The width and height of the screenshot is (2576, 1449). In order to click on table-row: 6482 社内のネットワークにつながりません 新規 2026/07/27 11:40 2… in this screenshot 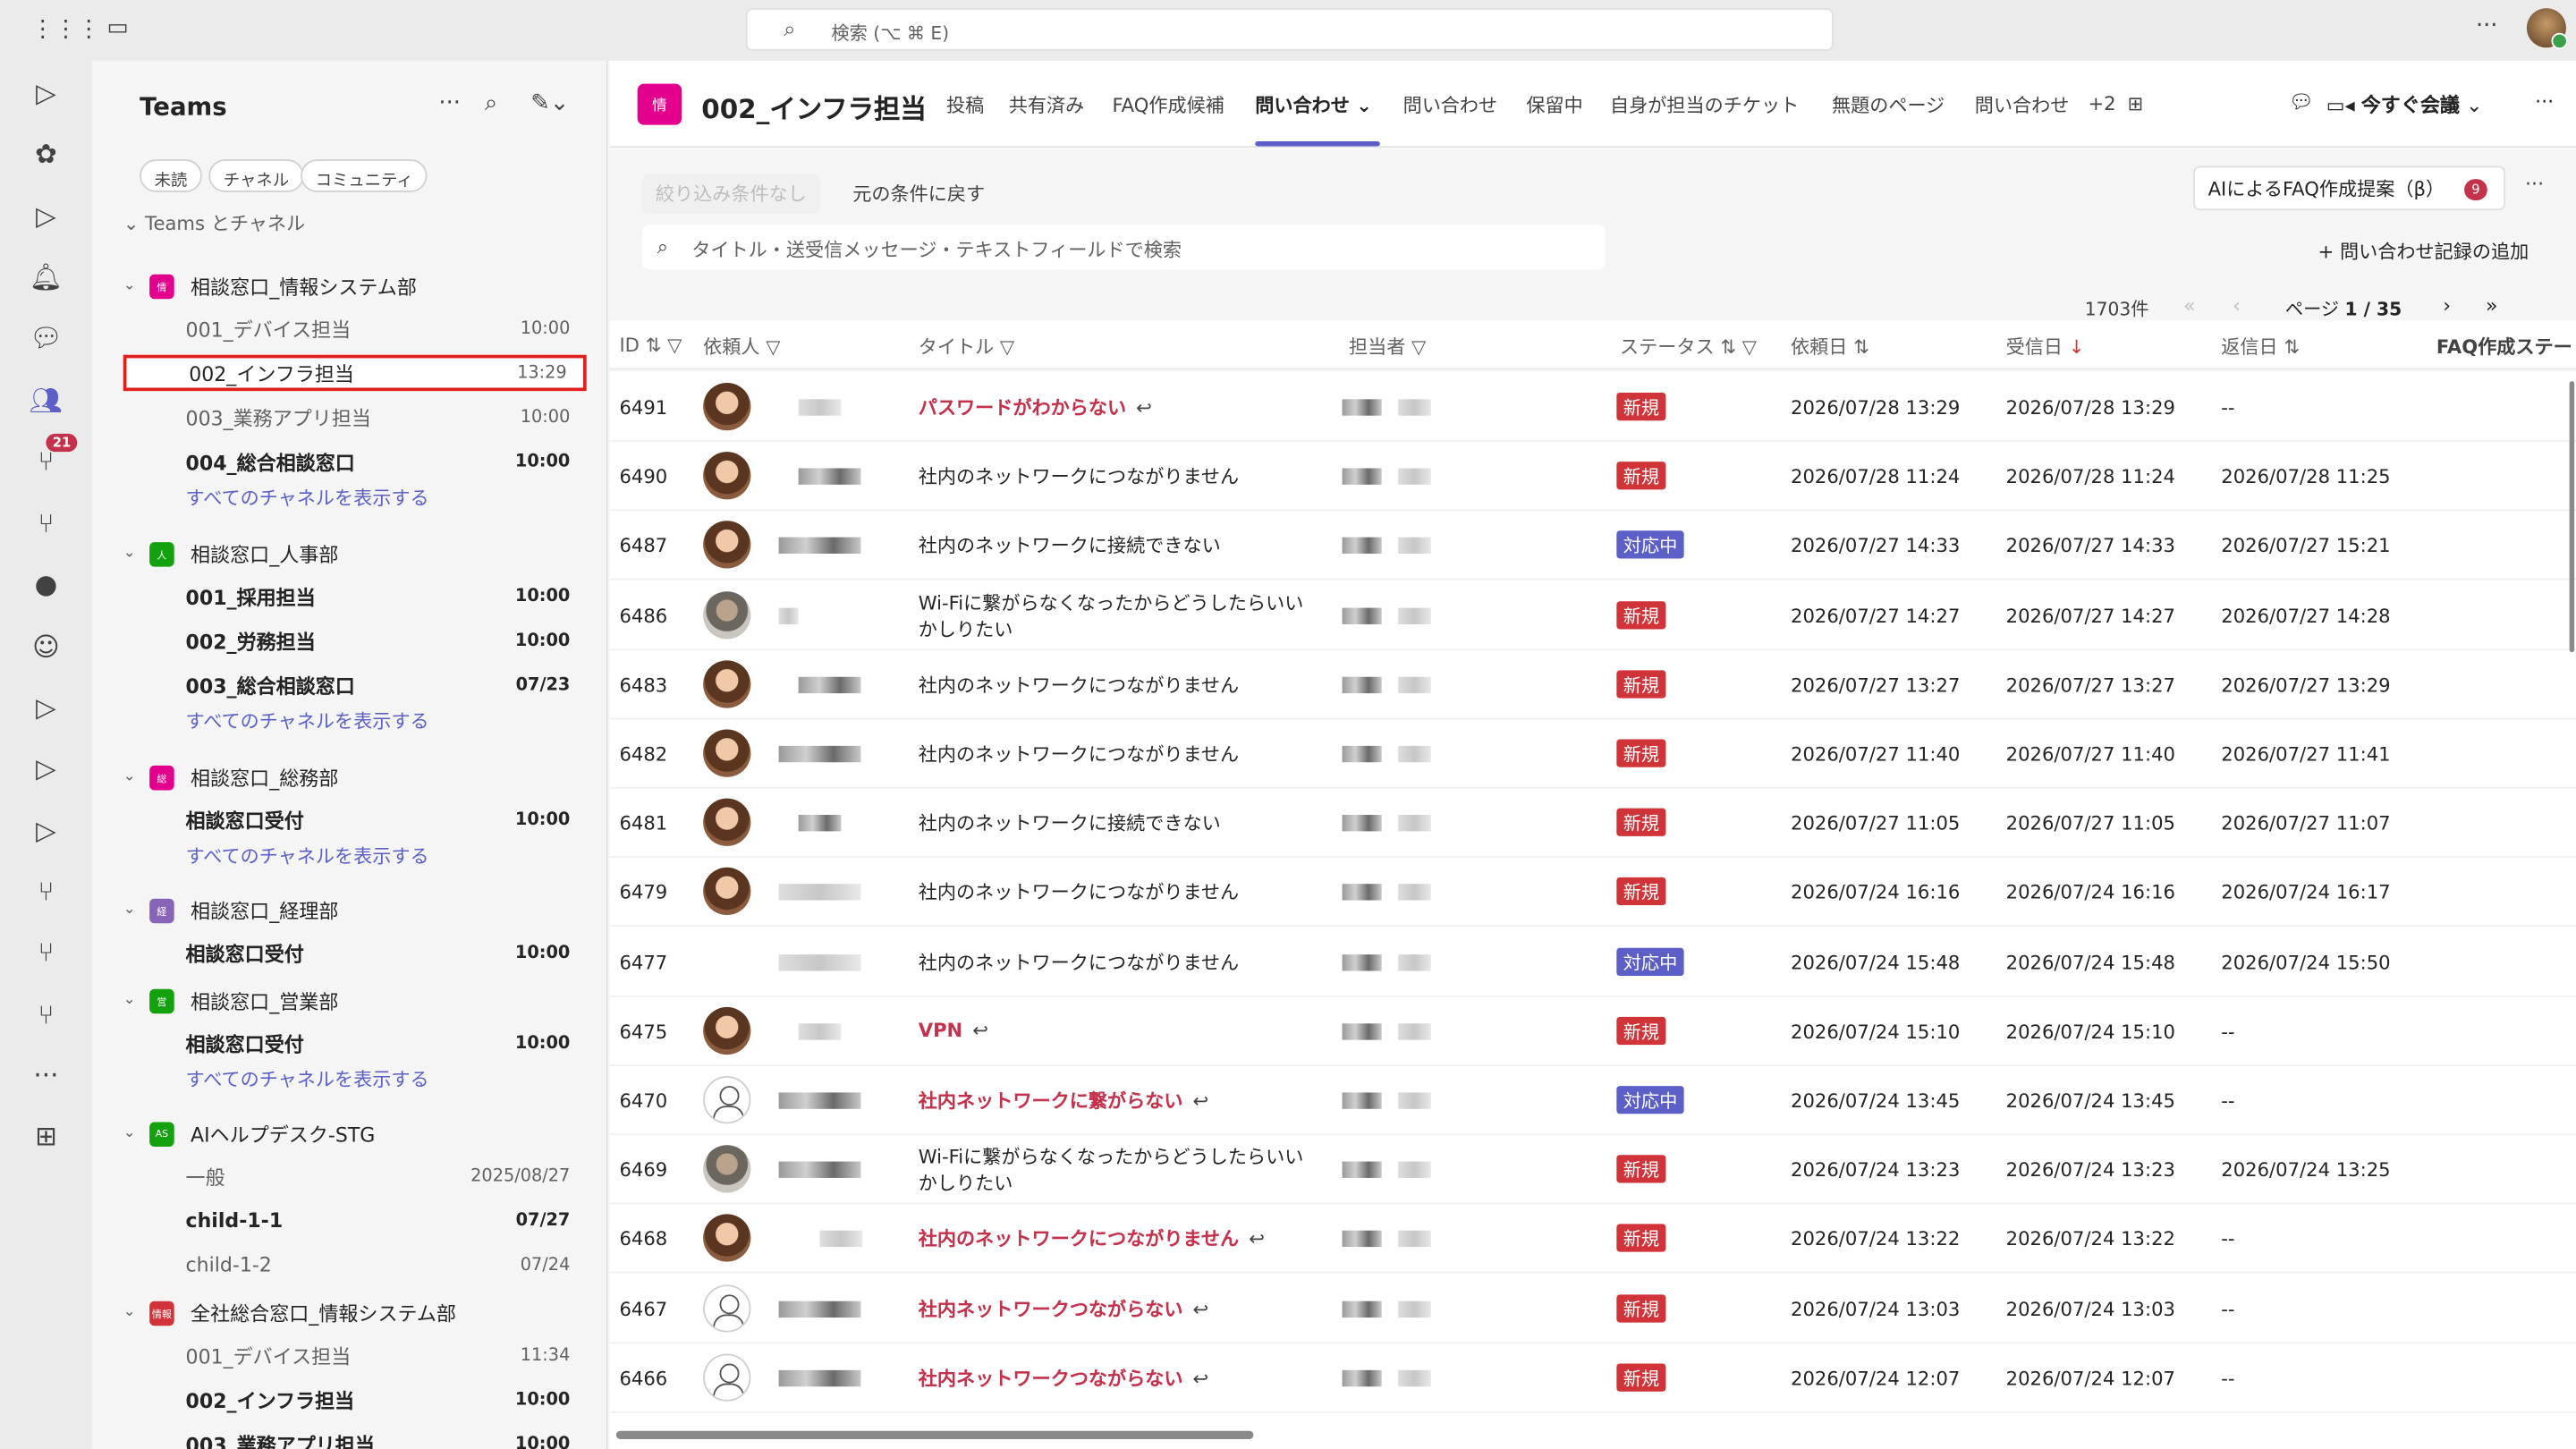, I will do `click(1592, 754)`.